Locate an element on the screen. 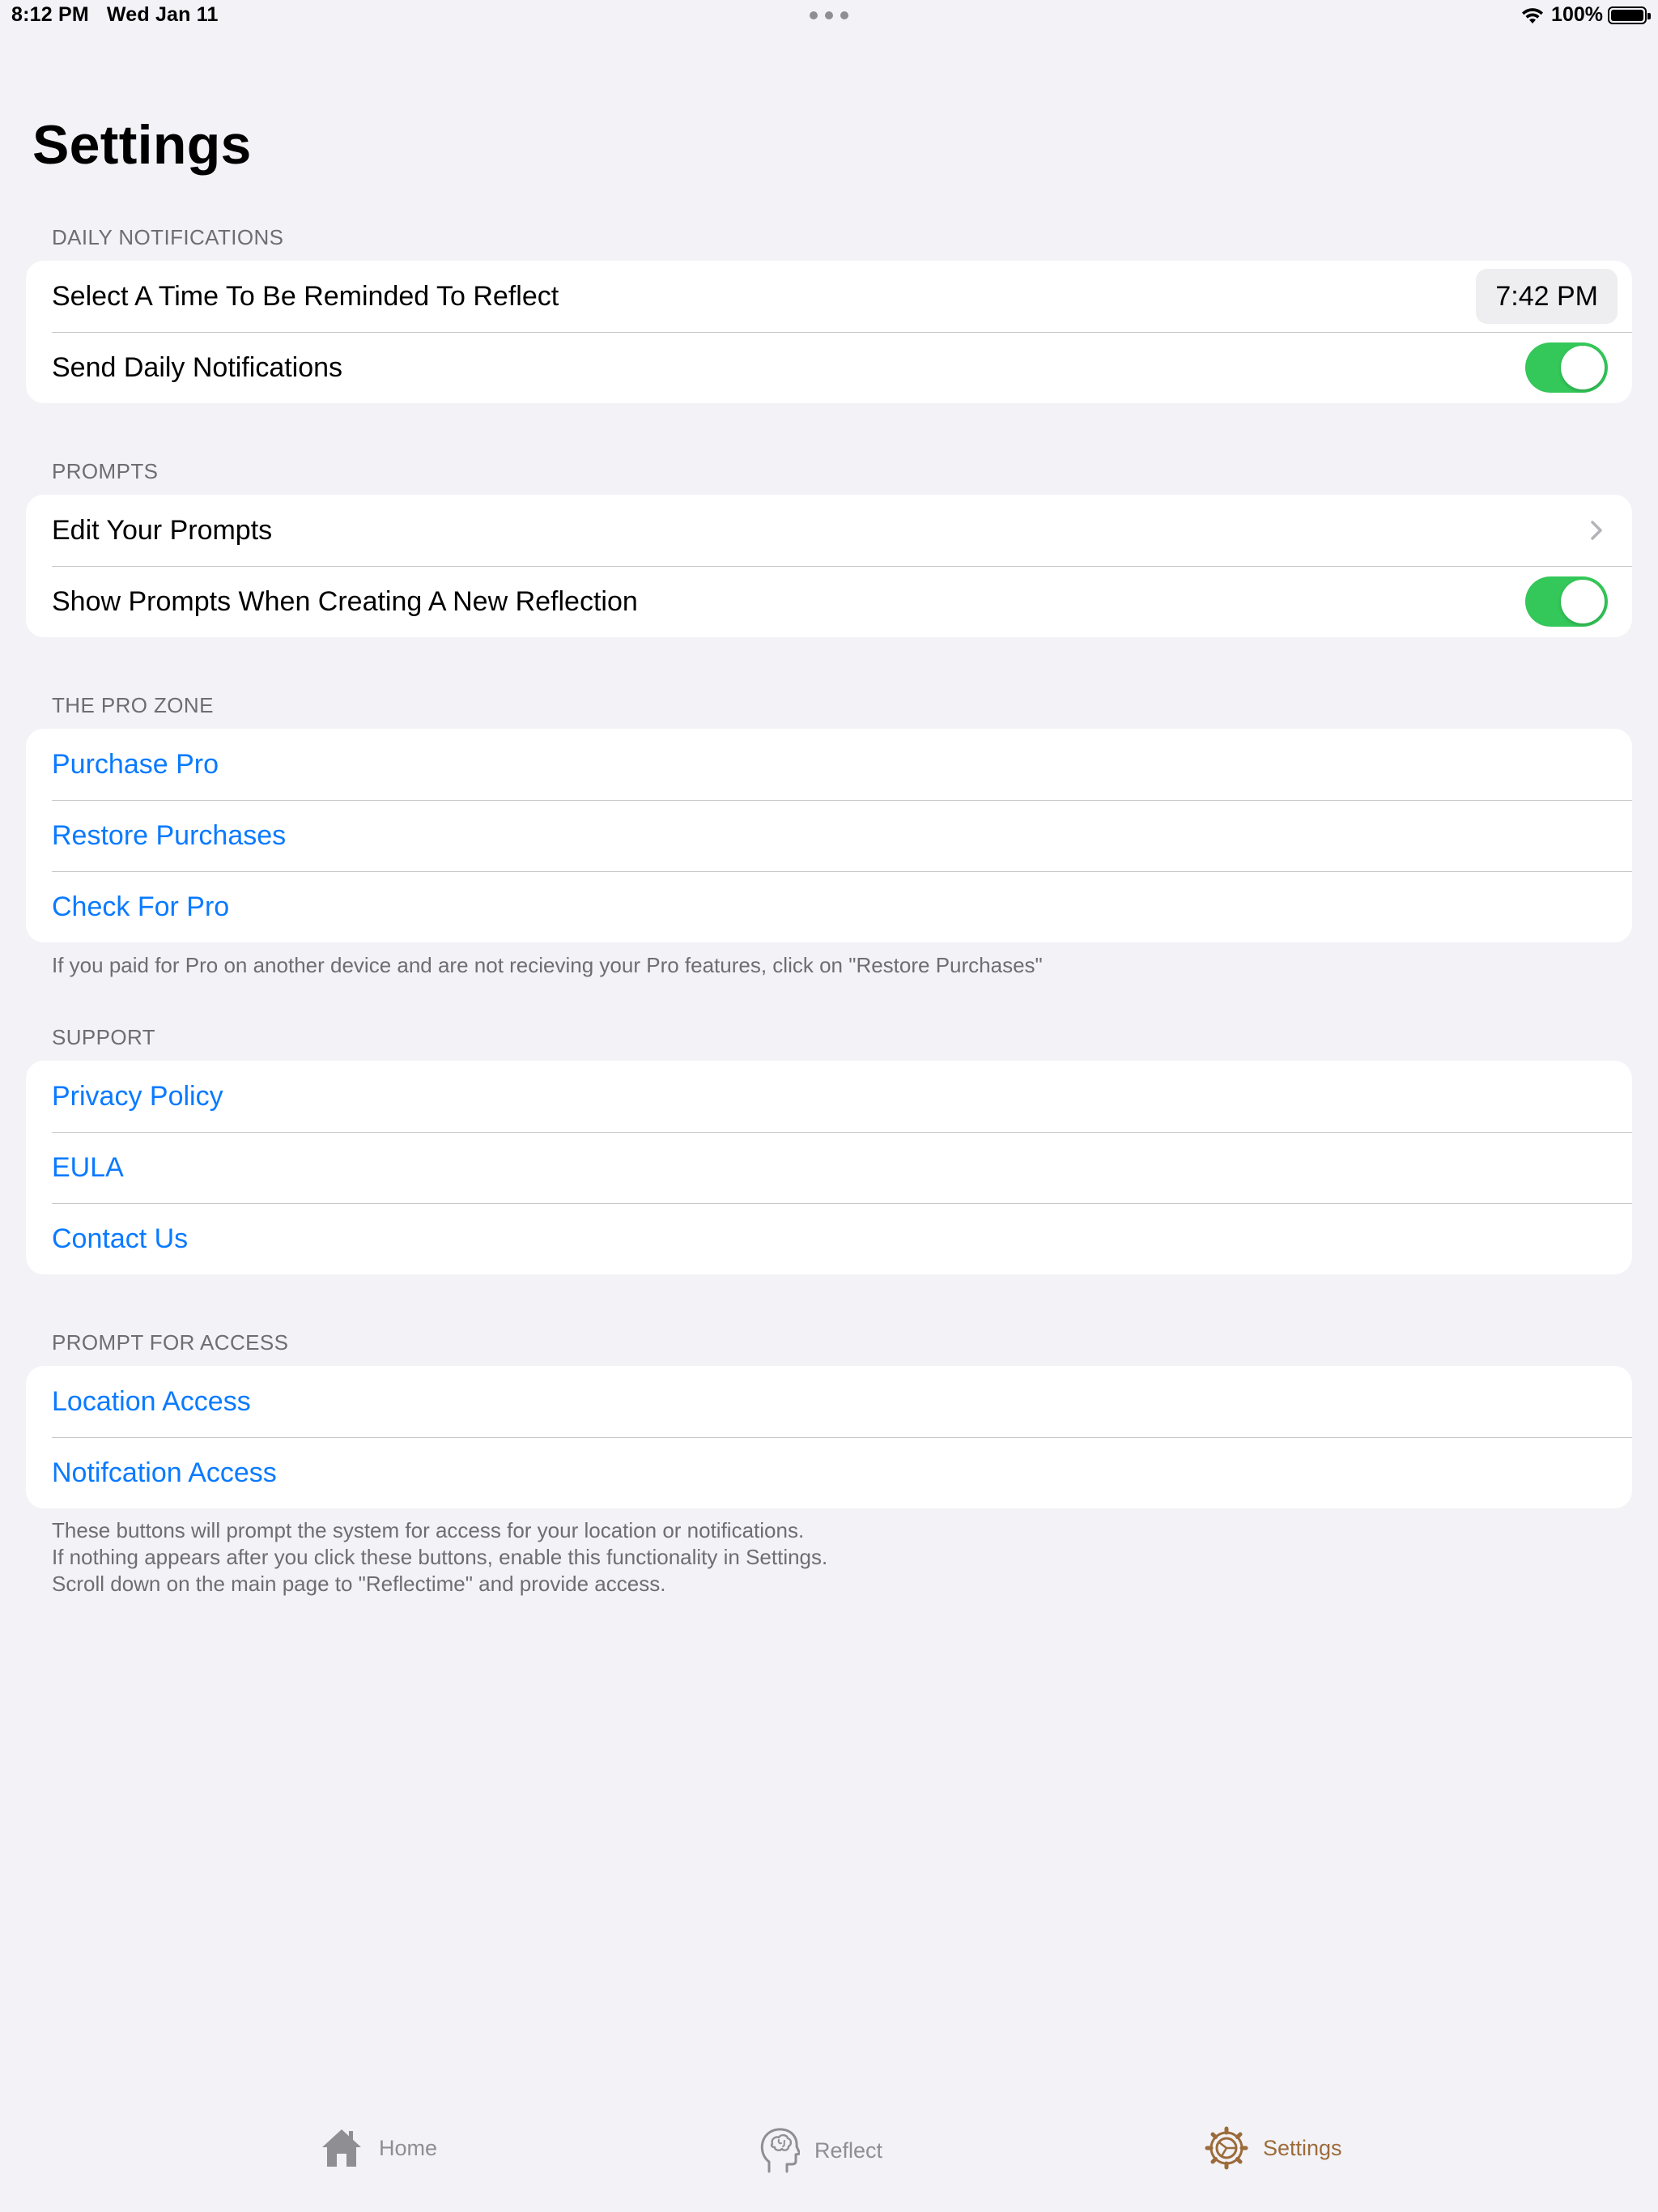 The height and width of the screenshot is (2212, 1658). status-time: 8:12 PM is located at coordinates (50, 14).